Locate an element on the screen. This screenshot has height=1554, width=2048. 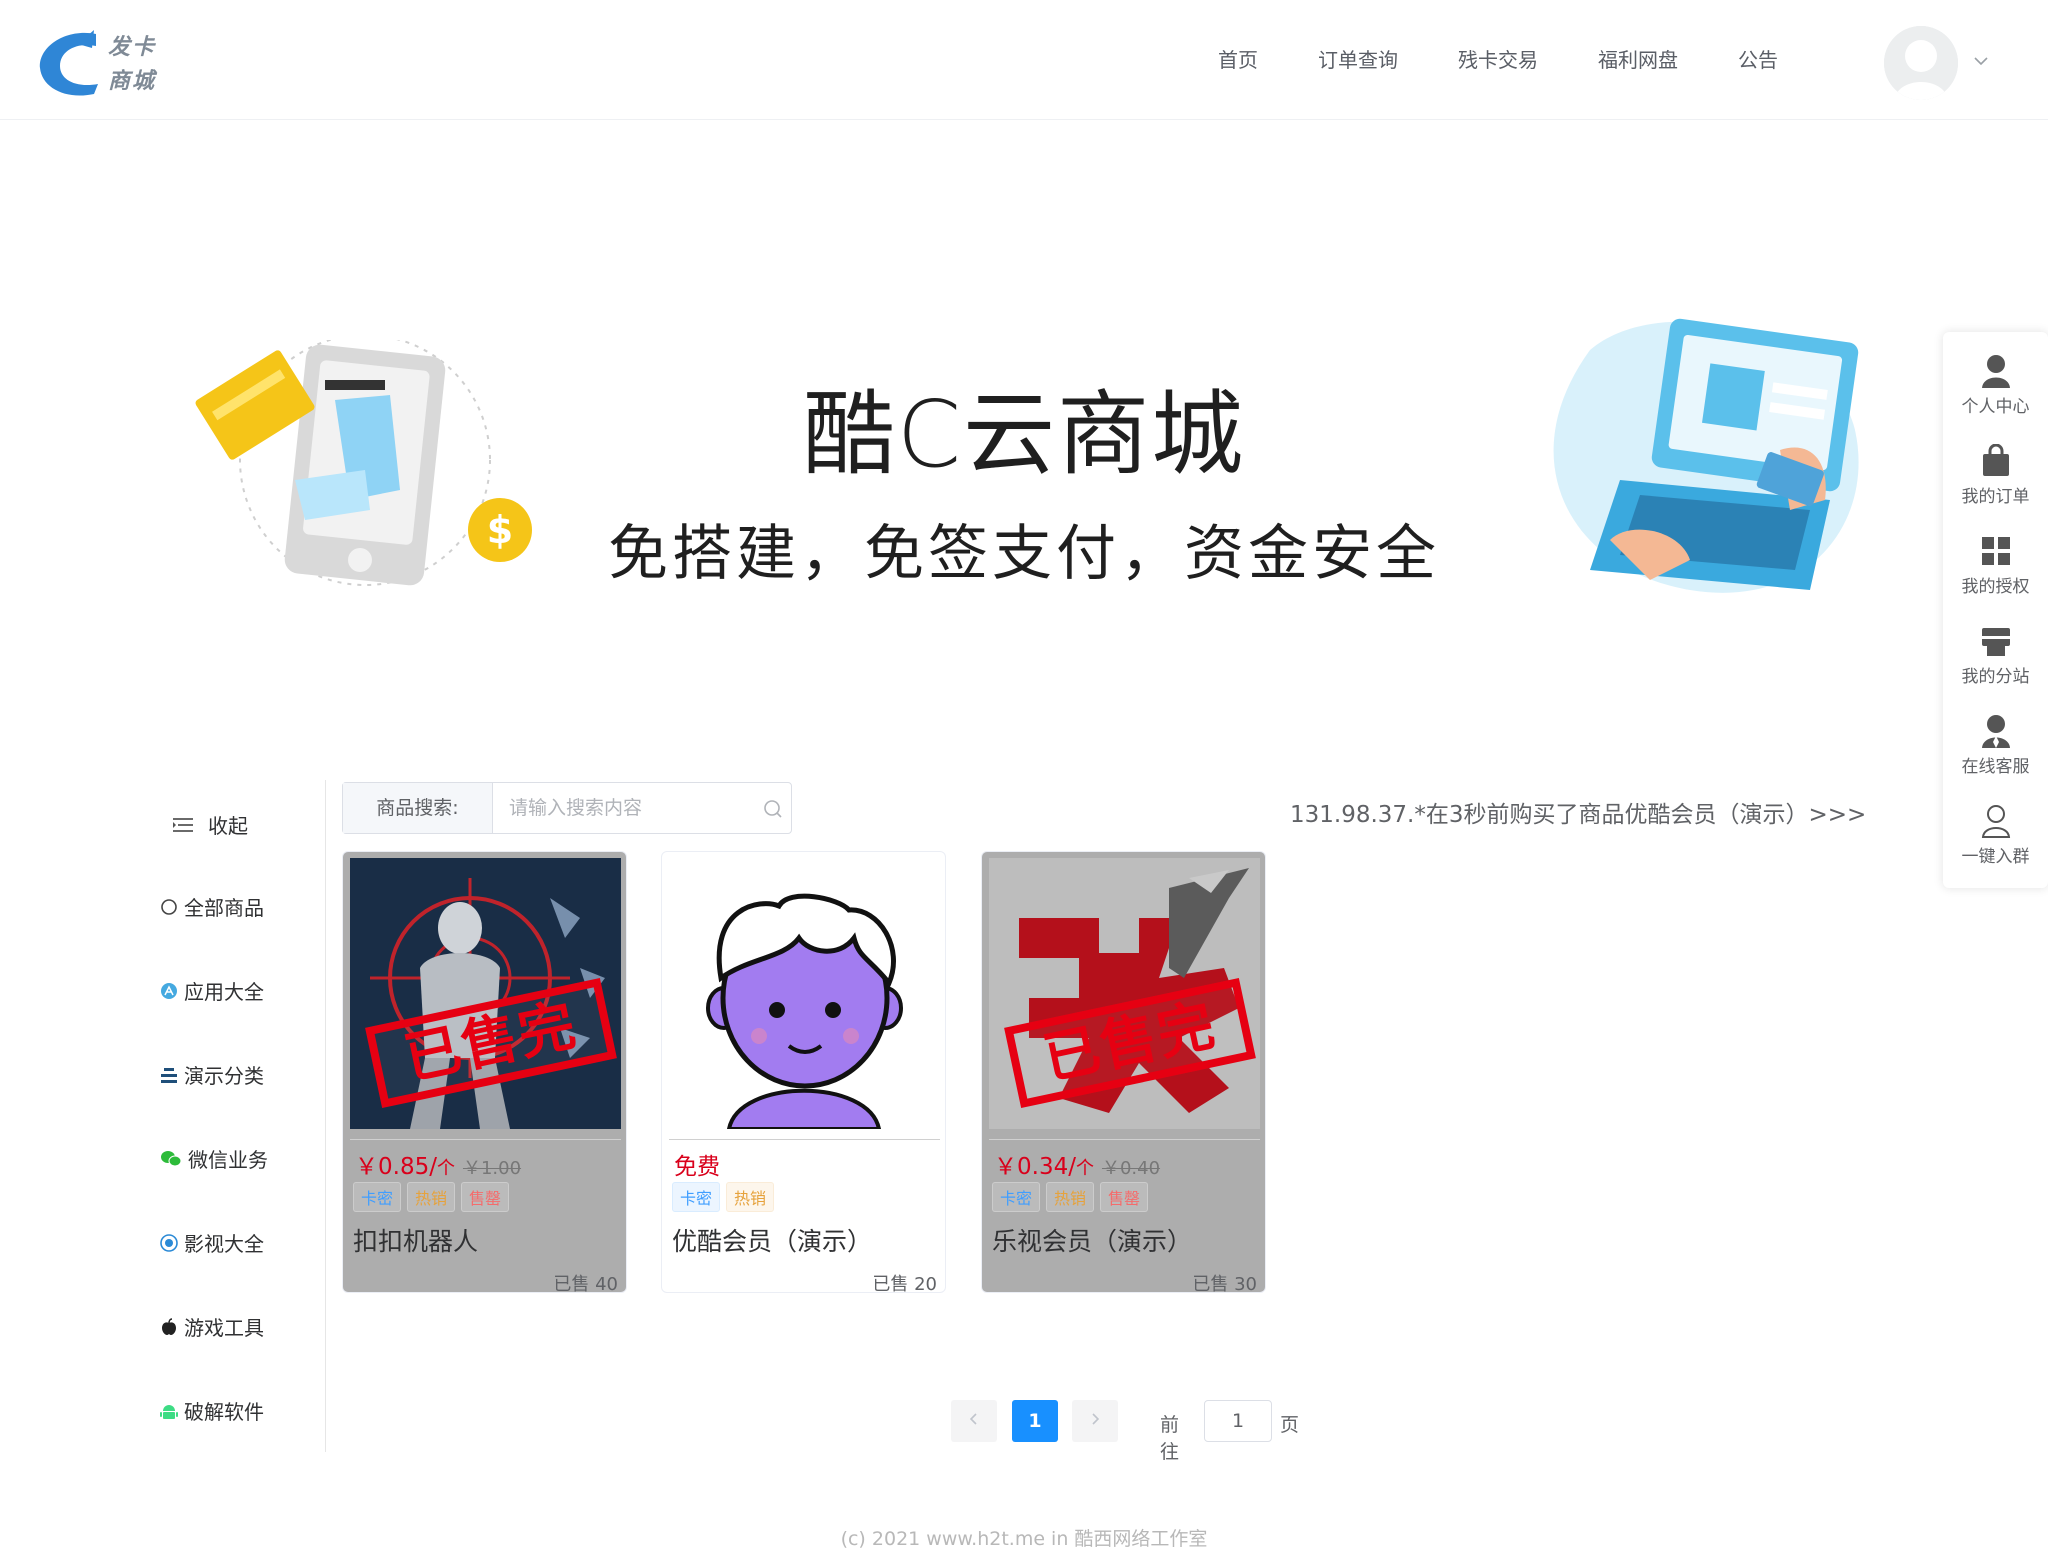
float-my-orders: 我的订单 is located at coordinates (1995, 470).